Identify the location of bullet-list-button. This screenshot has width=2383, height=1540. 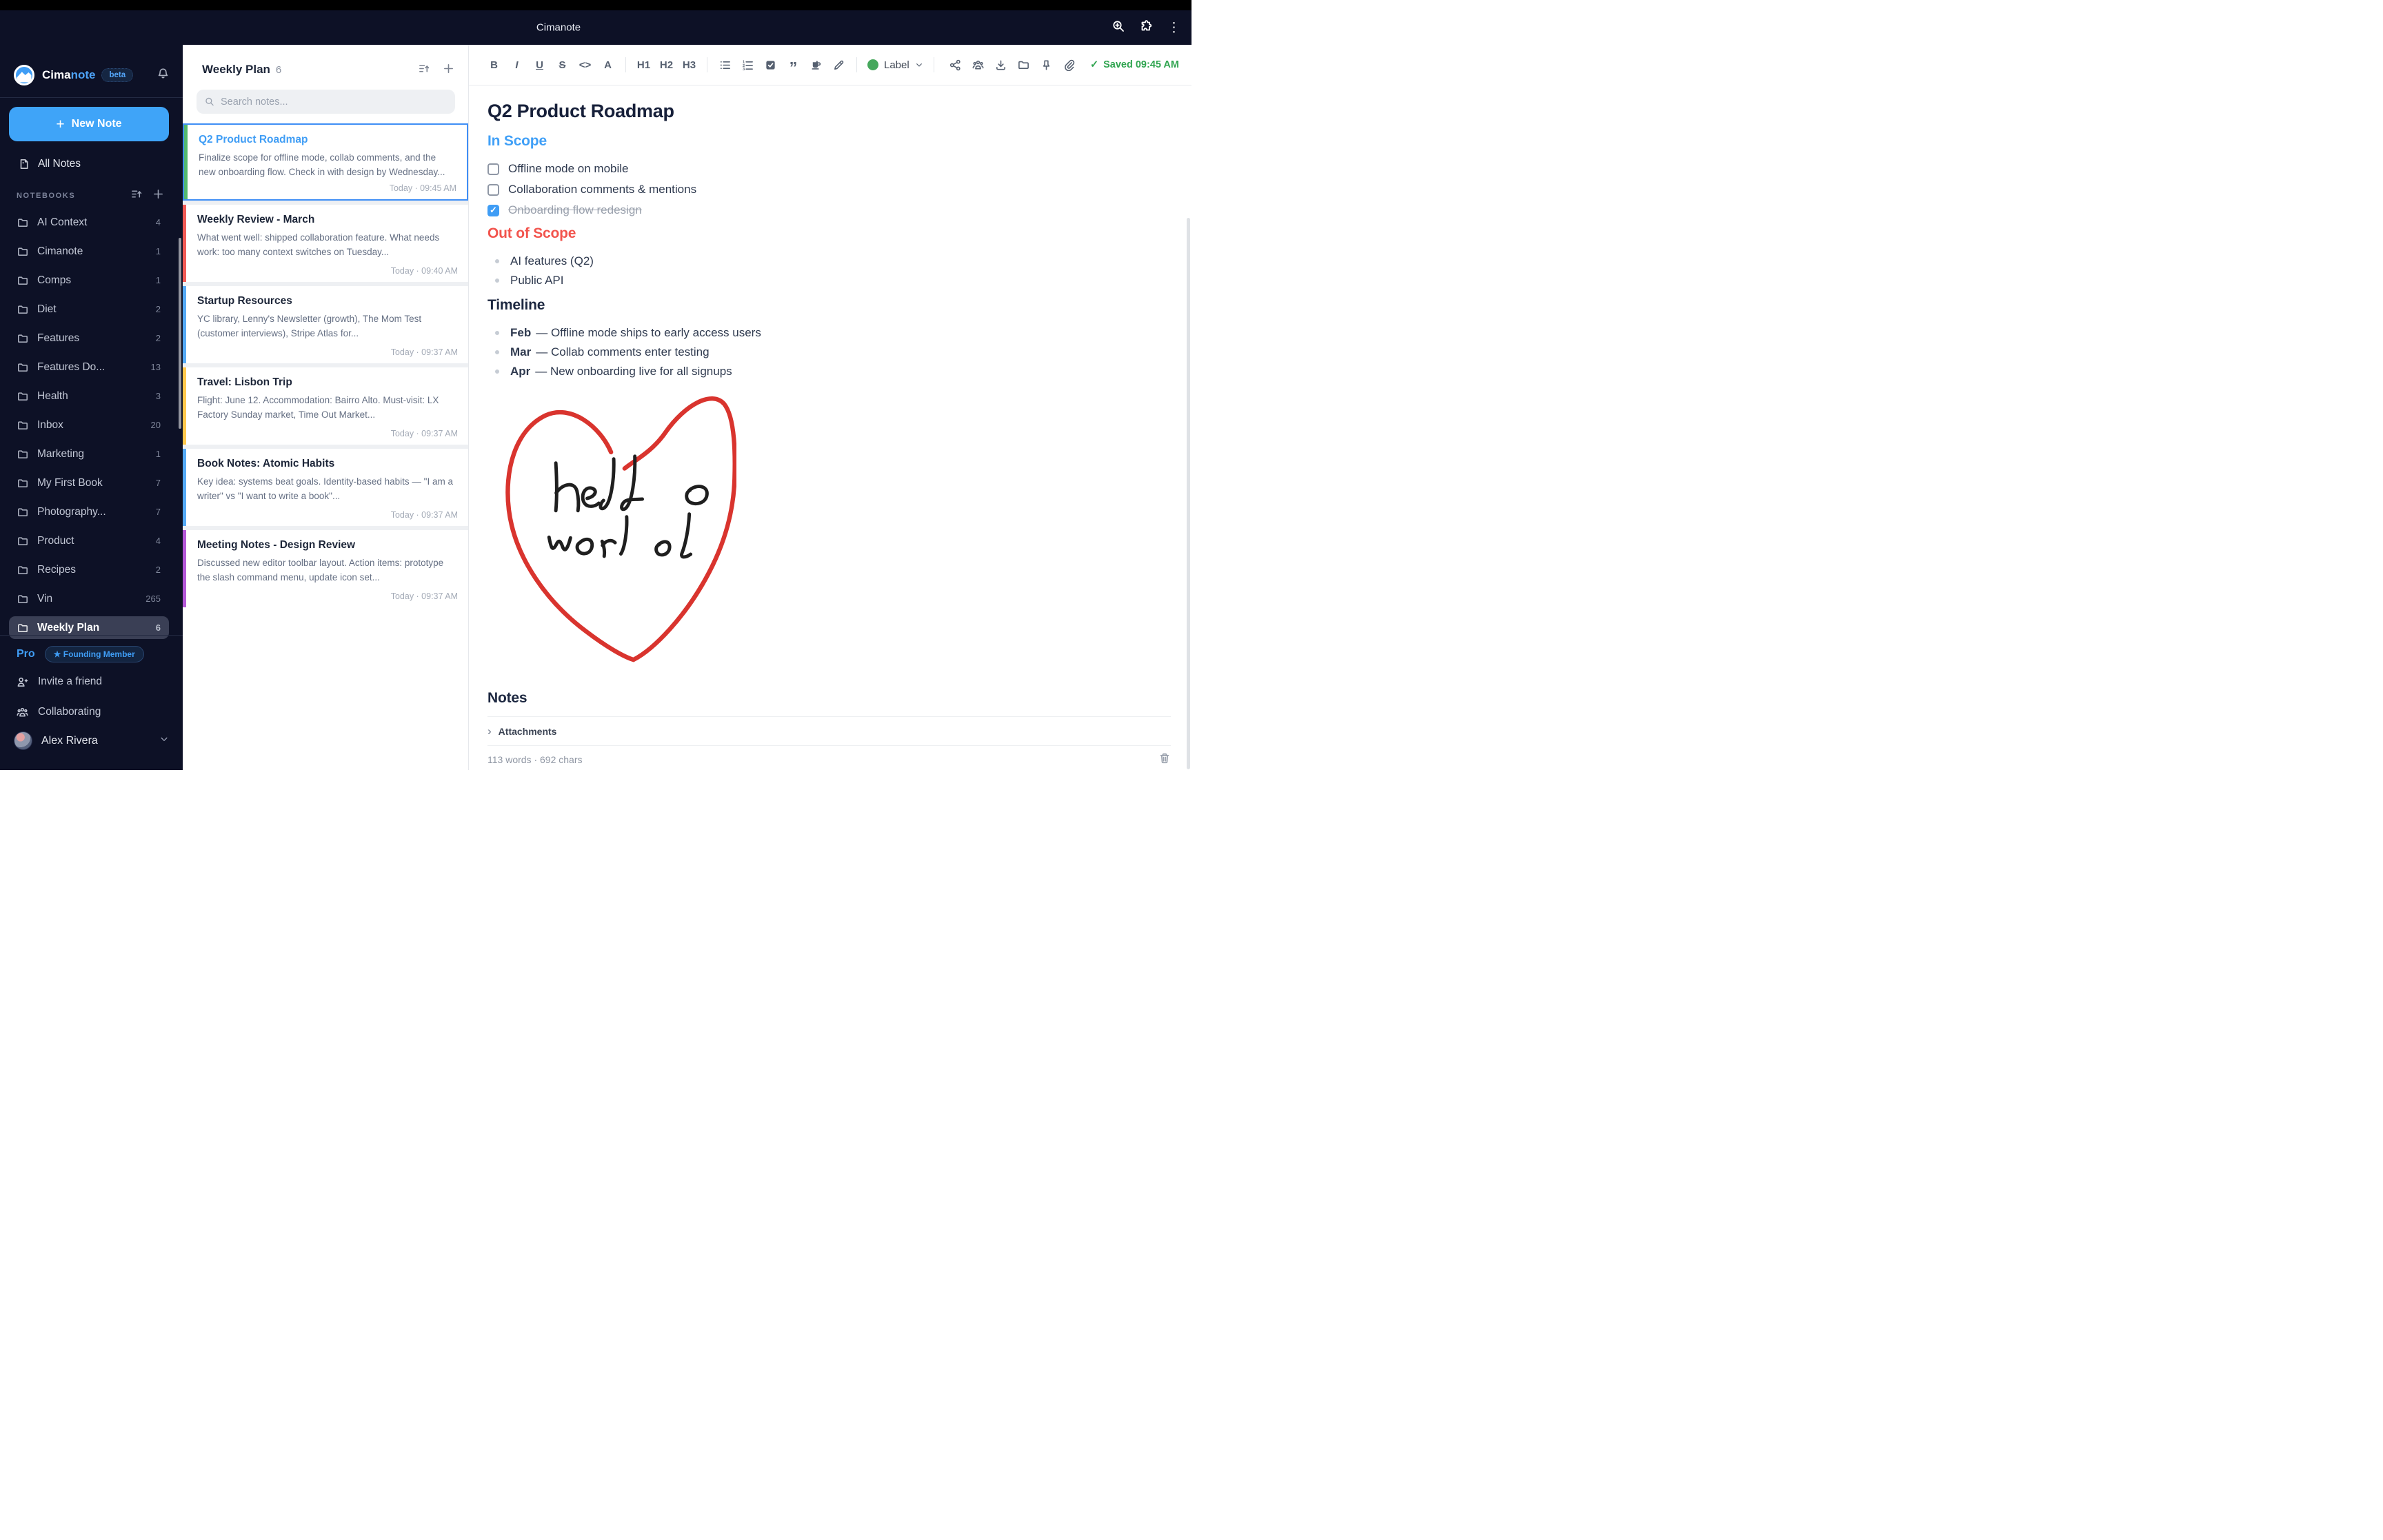
(725, 64).